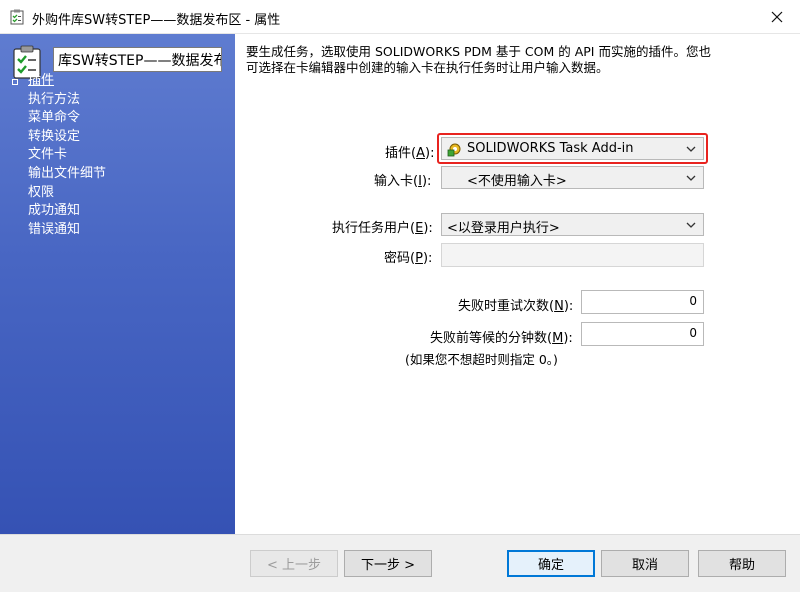 This screenshot has width=800, height=592. What do you see at coordinates (67, 211) in the screenshot?
I see `sidebar-item-success-notification: 成功通知` at bounding box center [67, 211].